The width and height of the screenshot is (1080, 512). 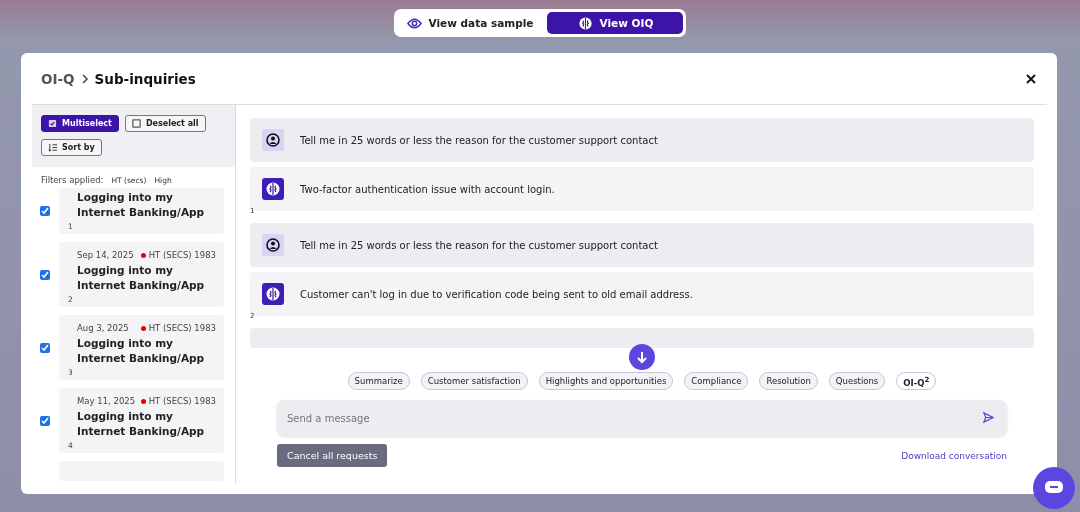 What do you see at coordinates (103, 328) in the screenshot?
I see `item-date: Aug 3, 2025` at bounding box center [103, 328].